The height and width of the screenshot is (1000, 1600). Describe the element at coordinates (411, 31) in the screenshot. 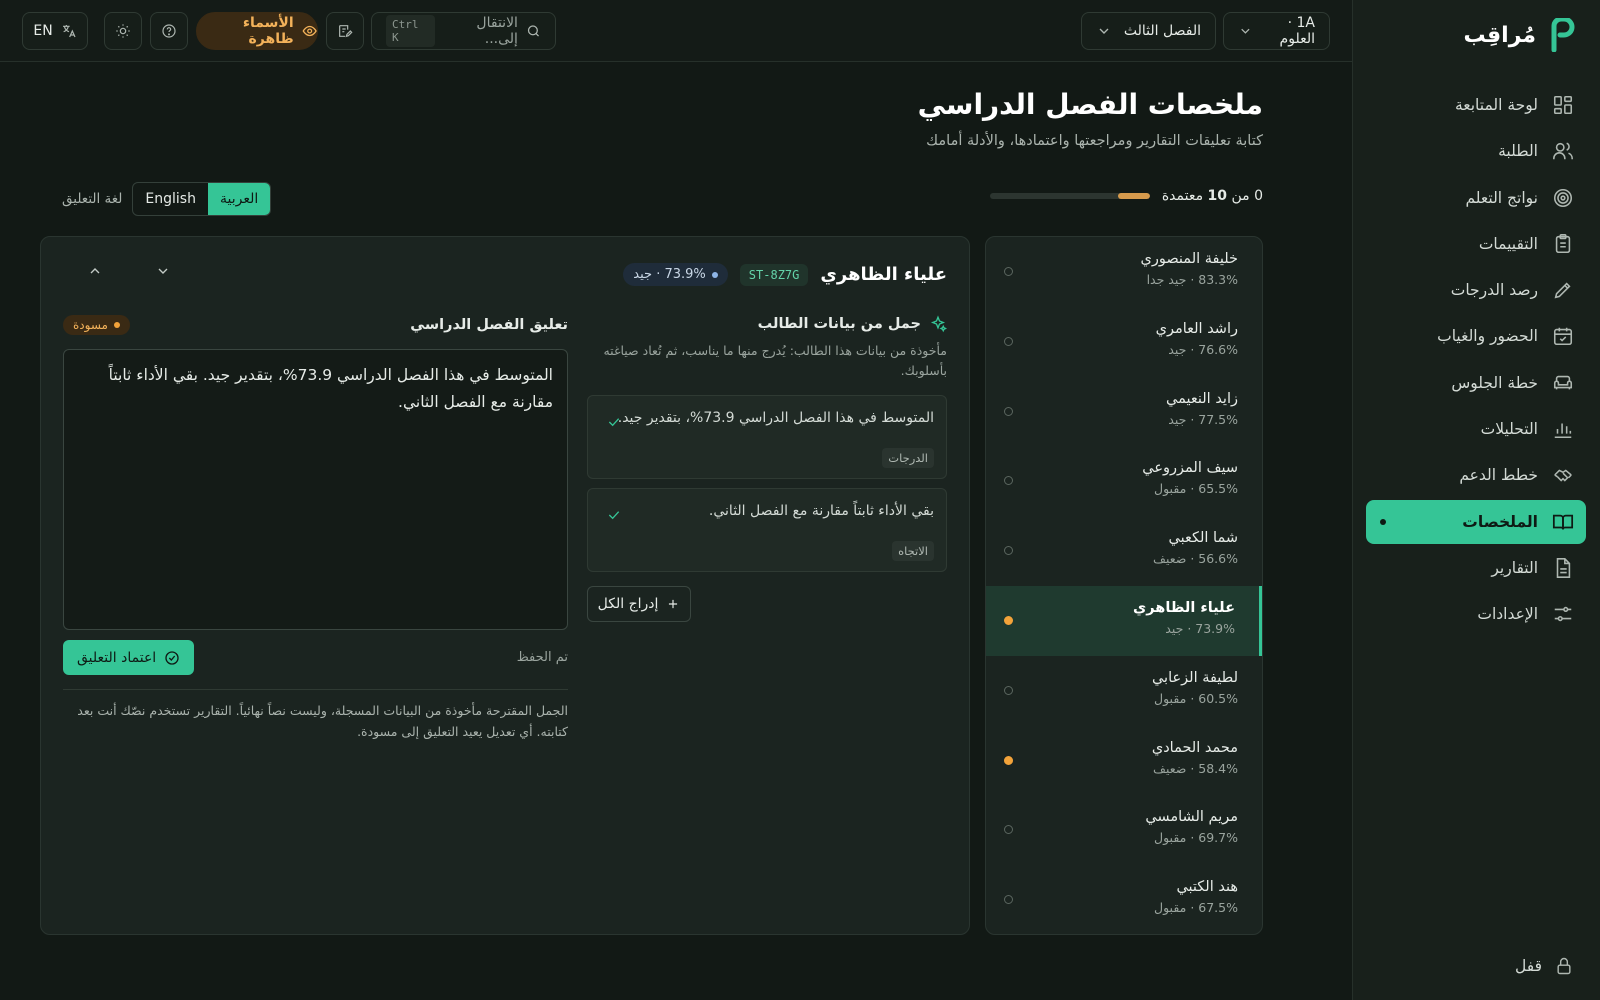

I see `search-shortcut: Ctrl K` at that location.